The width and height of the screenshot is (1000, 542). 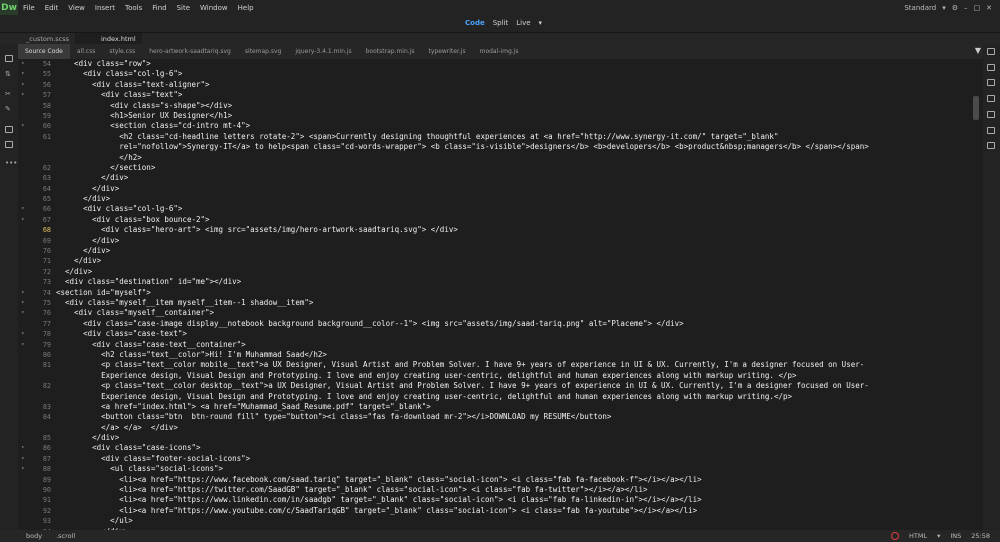 What do you see at coordinates (991, 67) in the screenshot?
I see `panel-icon-cc-libraries` at bounding box center [991, 67].